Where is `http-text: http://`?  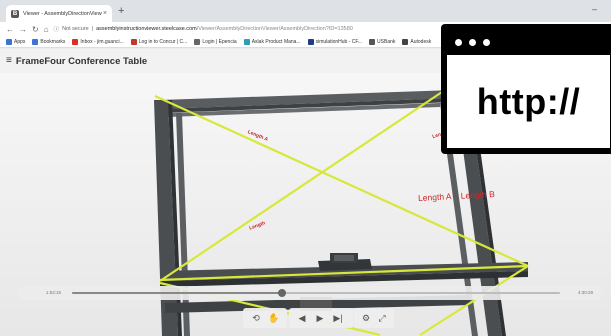 http-text: http:// is located at coordinates (528, 101).